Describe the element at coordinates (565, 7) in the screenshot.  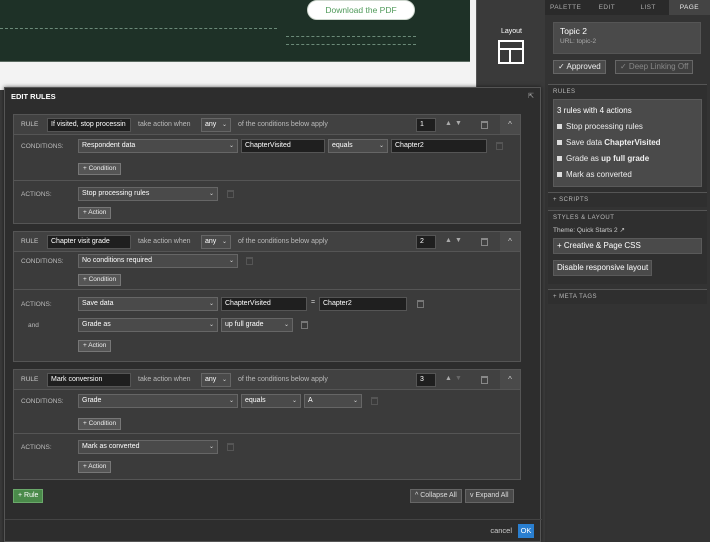
I see `tab-palette: PALETTE` at that location.